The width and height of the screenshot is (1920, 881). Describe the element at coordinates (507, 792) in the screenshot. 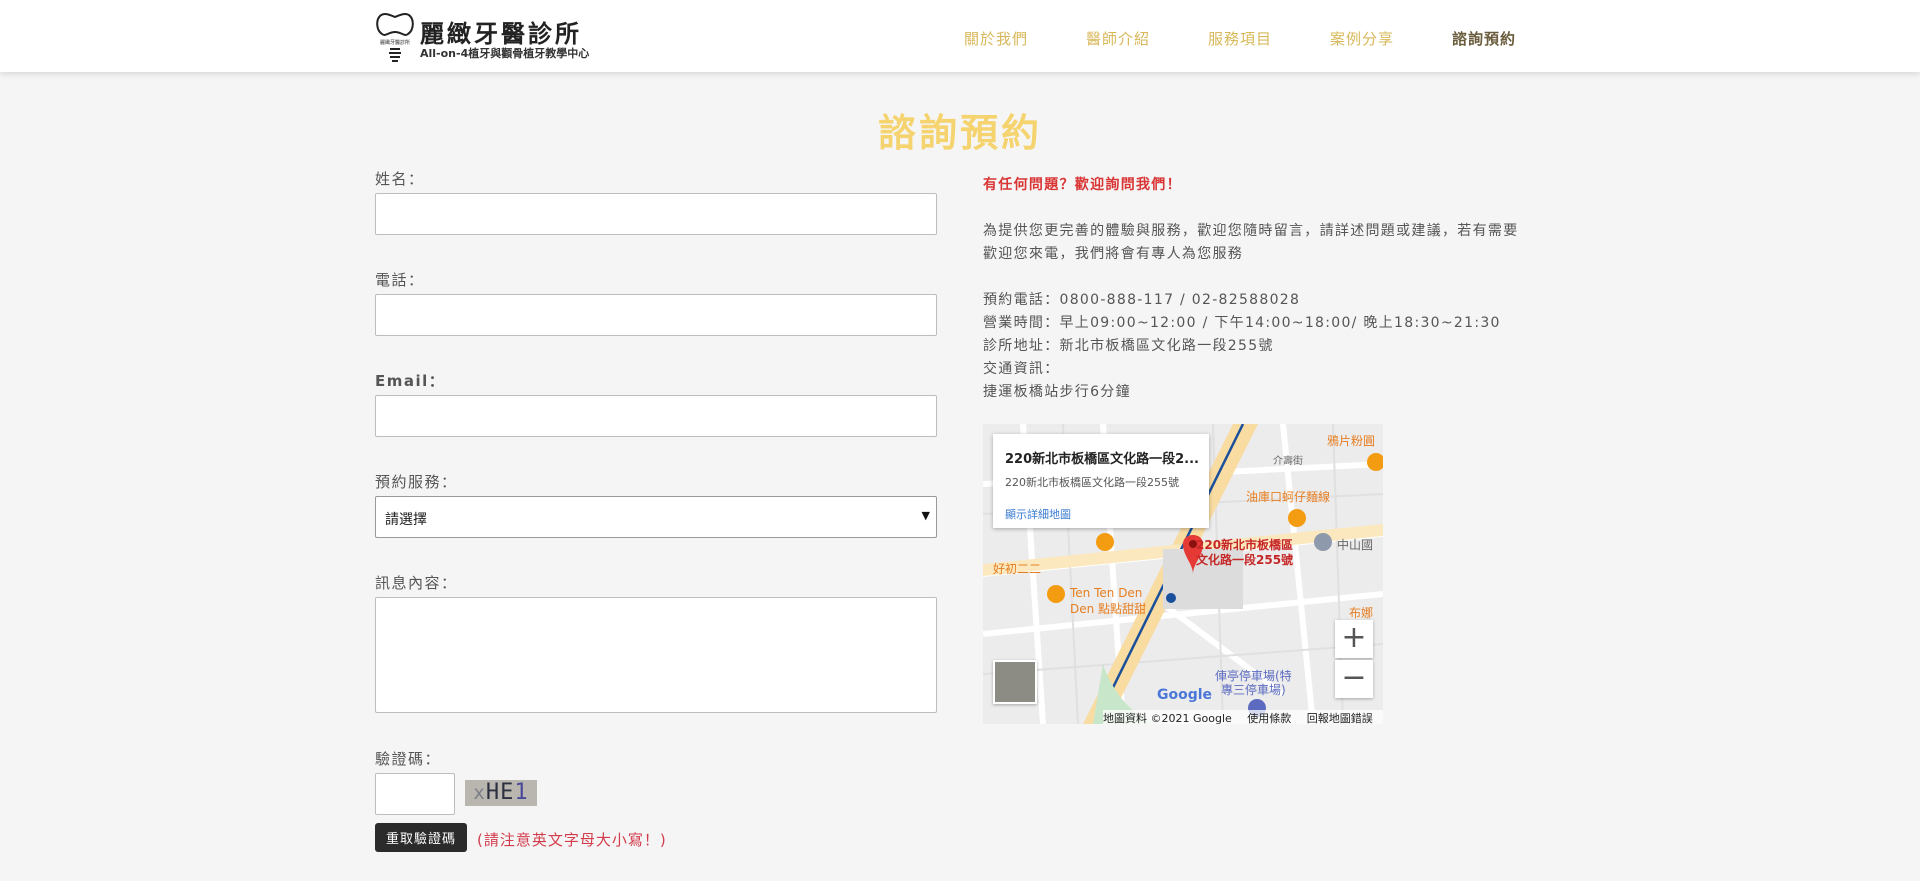

I see `captcha-char: E` at that location.